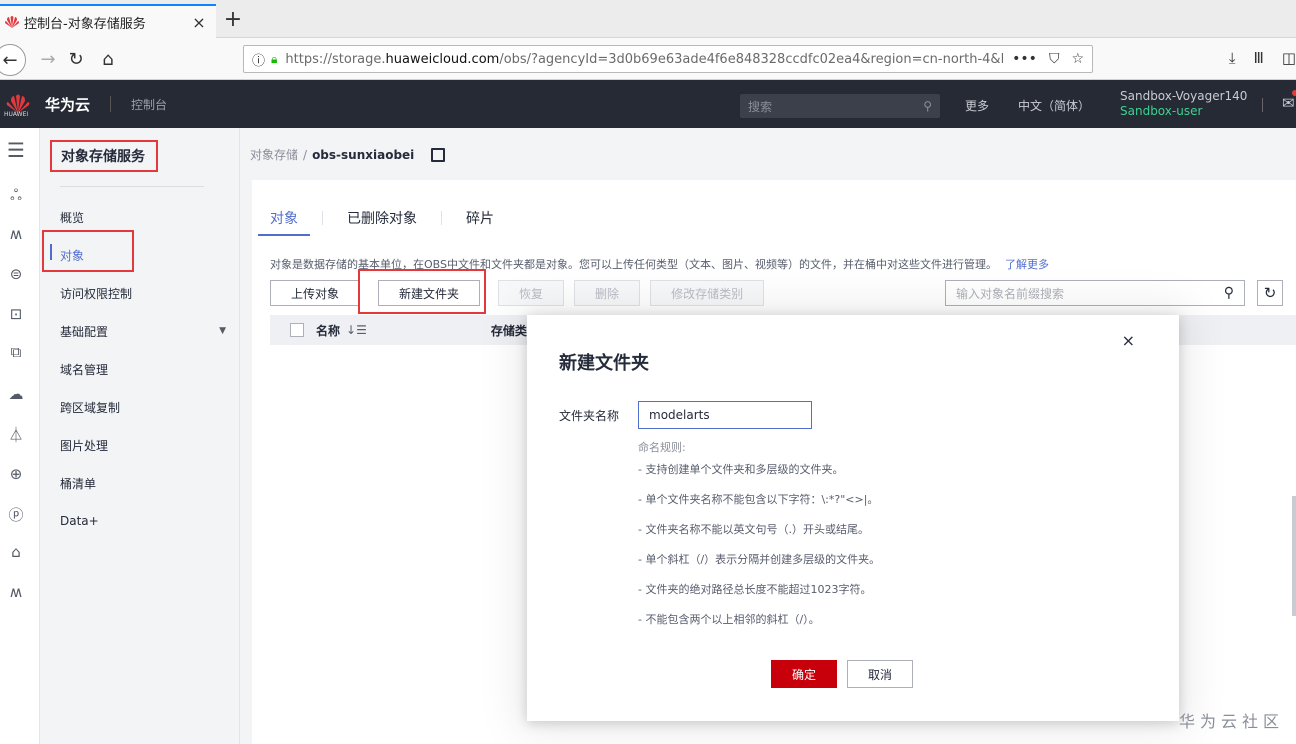 This screenshot has height=744, width=1296. What do you see at coordinates (222, 331) in the screenshot?
I see `chevron-down-icon: ▼` at bounding box center [222, 331].